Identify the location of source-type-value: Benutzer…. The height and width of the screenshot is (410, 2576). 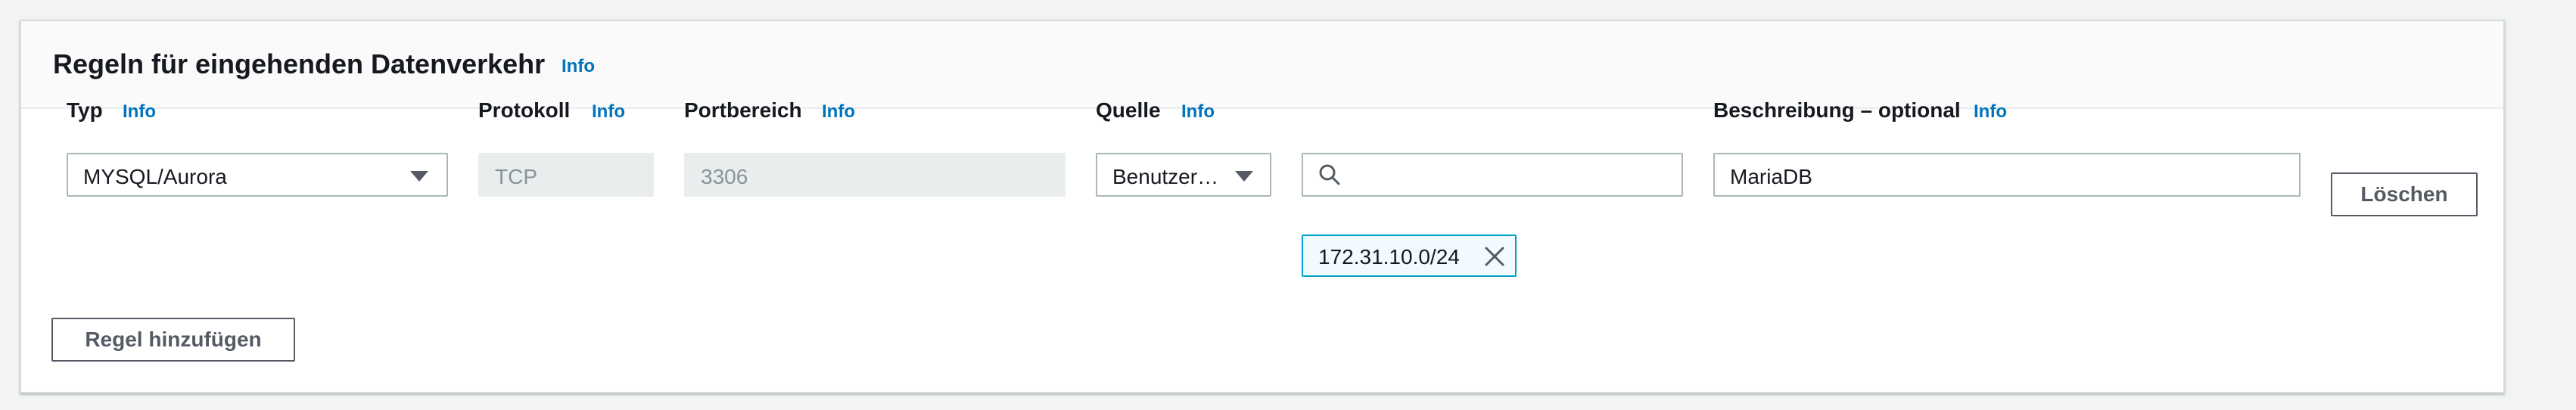
(1165, 176).